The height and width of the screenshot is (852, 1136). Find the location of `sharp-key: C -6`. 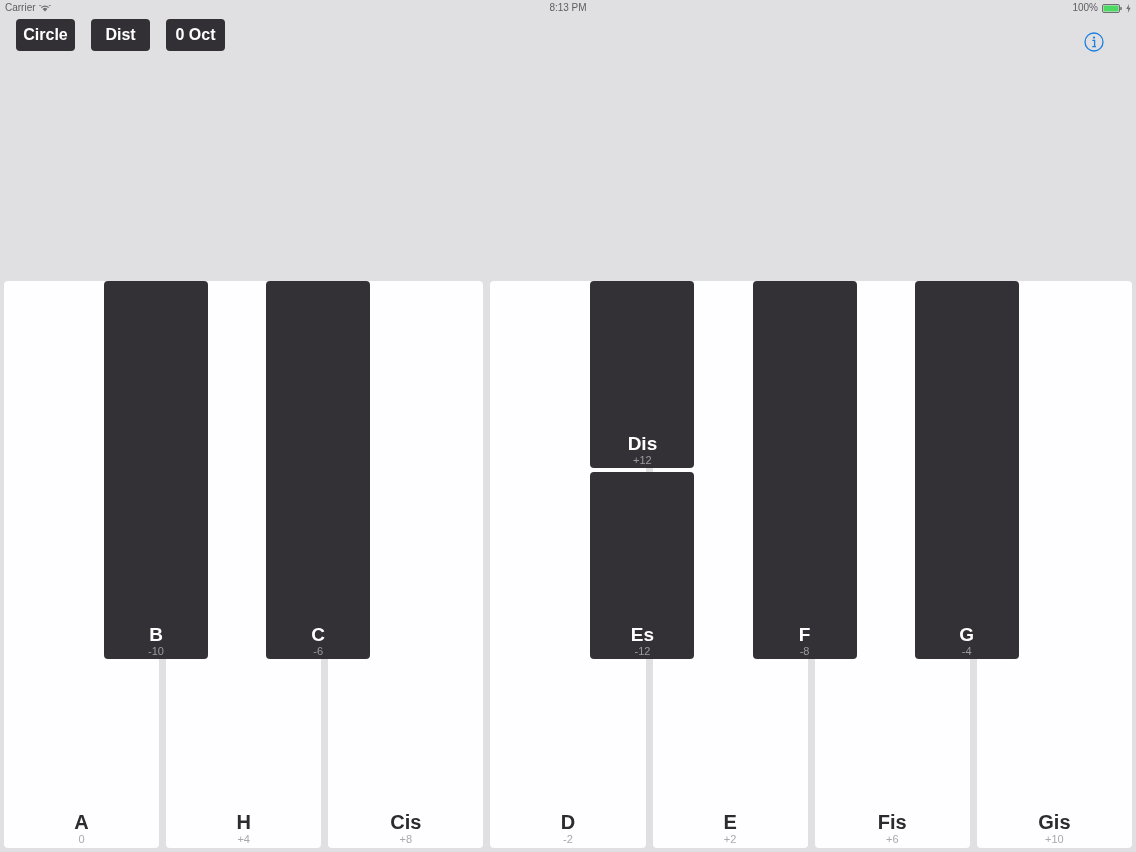

sharp-key: C -6 is located at coordinates (318, 470).